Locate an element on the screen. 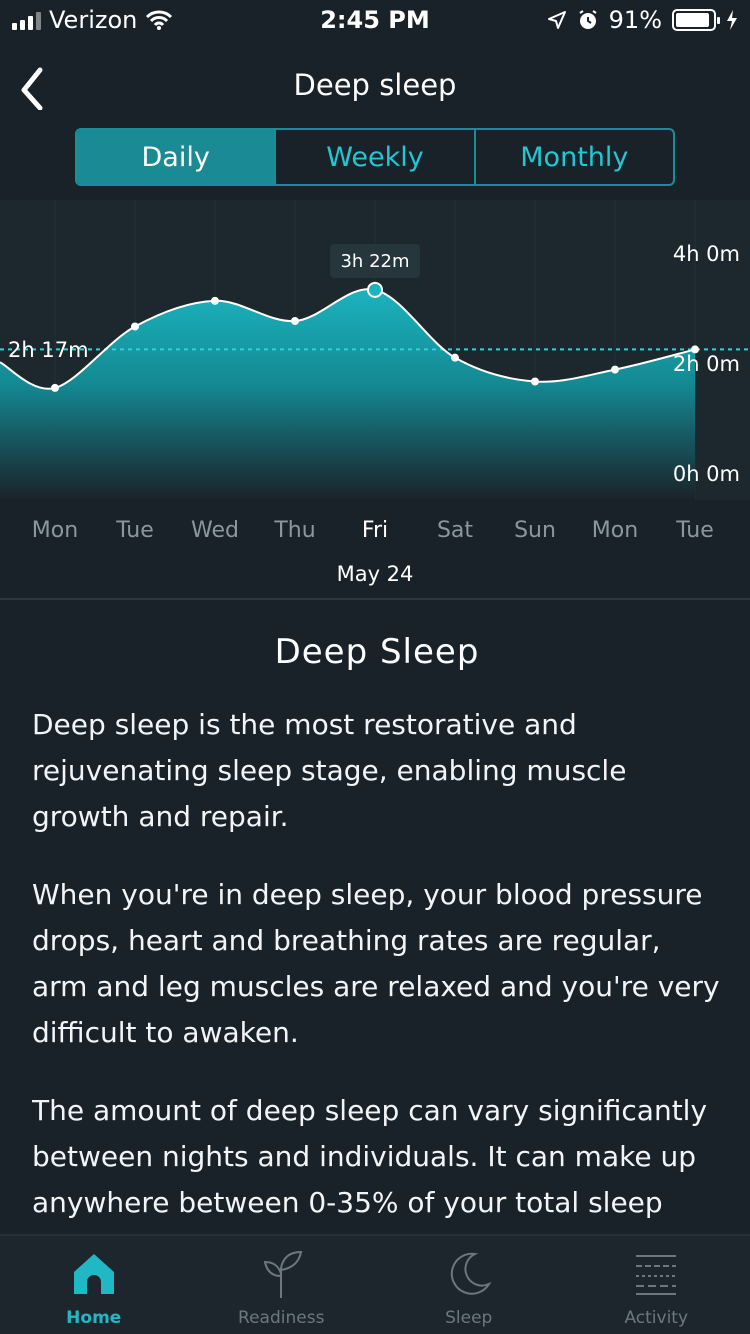  page-title: Deep sleep is located at coordinates (375, 85).